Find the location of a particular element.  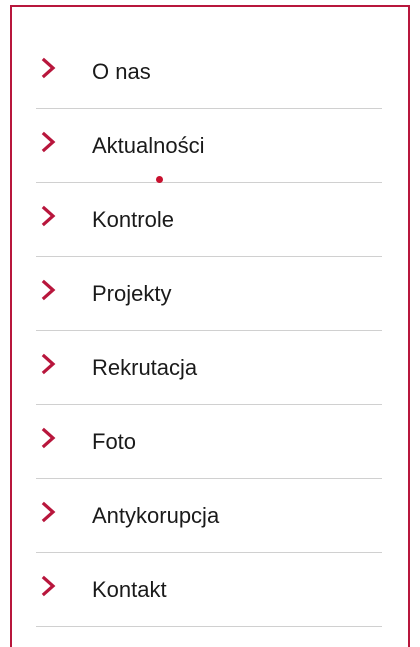

pointer-dot is located at coordinates (159, 179).